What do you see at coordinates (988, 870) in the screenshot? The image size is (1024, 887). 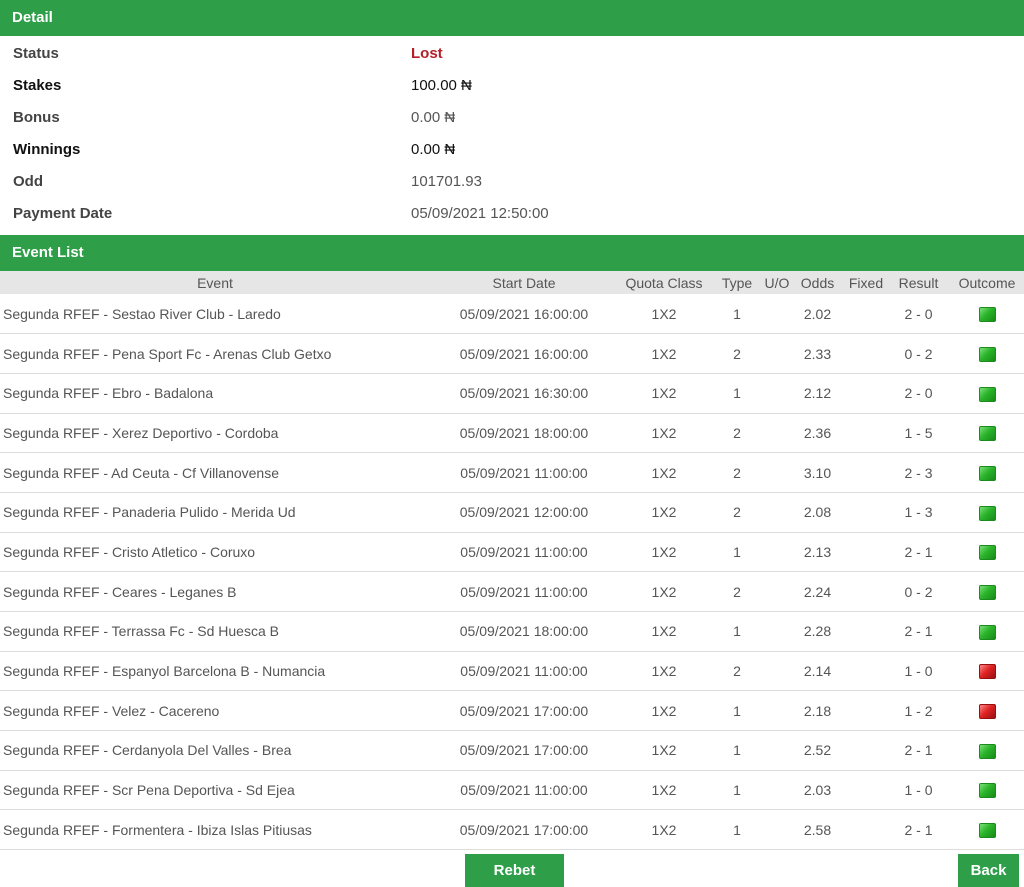 I see `back-button: Back` at bounding box center [988, 870].